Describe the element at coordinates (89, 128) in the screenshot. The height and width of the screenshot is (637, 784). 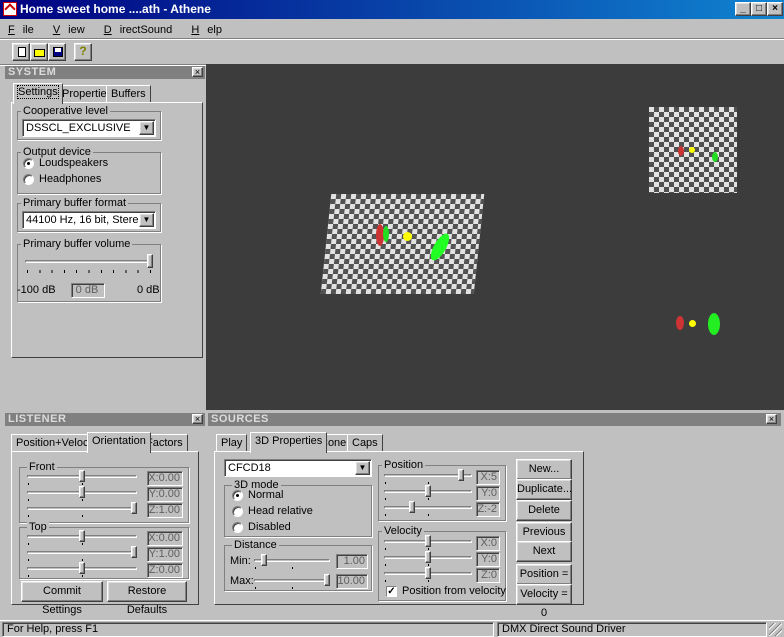
I see `cooperative-select: DSSCL_EXCLUSIVE ▼` at that location.